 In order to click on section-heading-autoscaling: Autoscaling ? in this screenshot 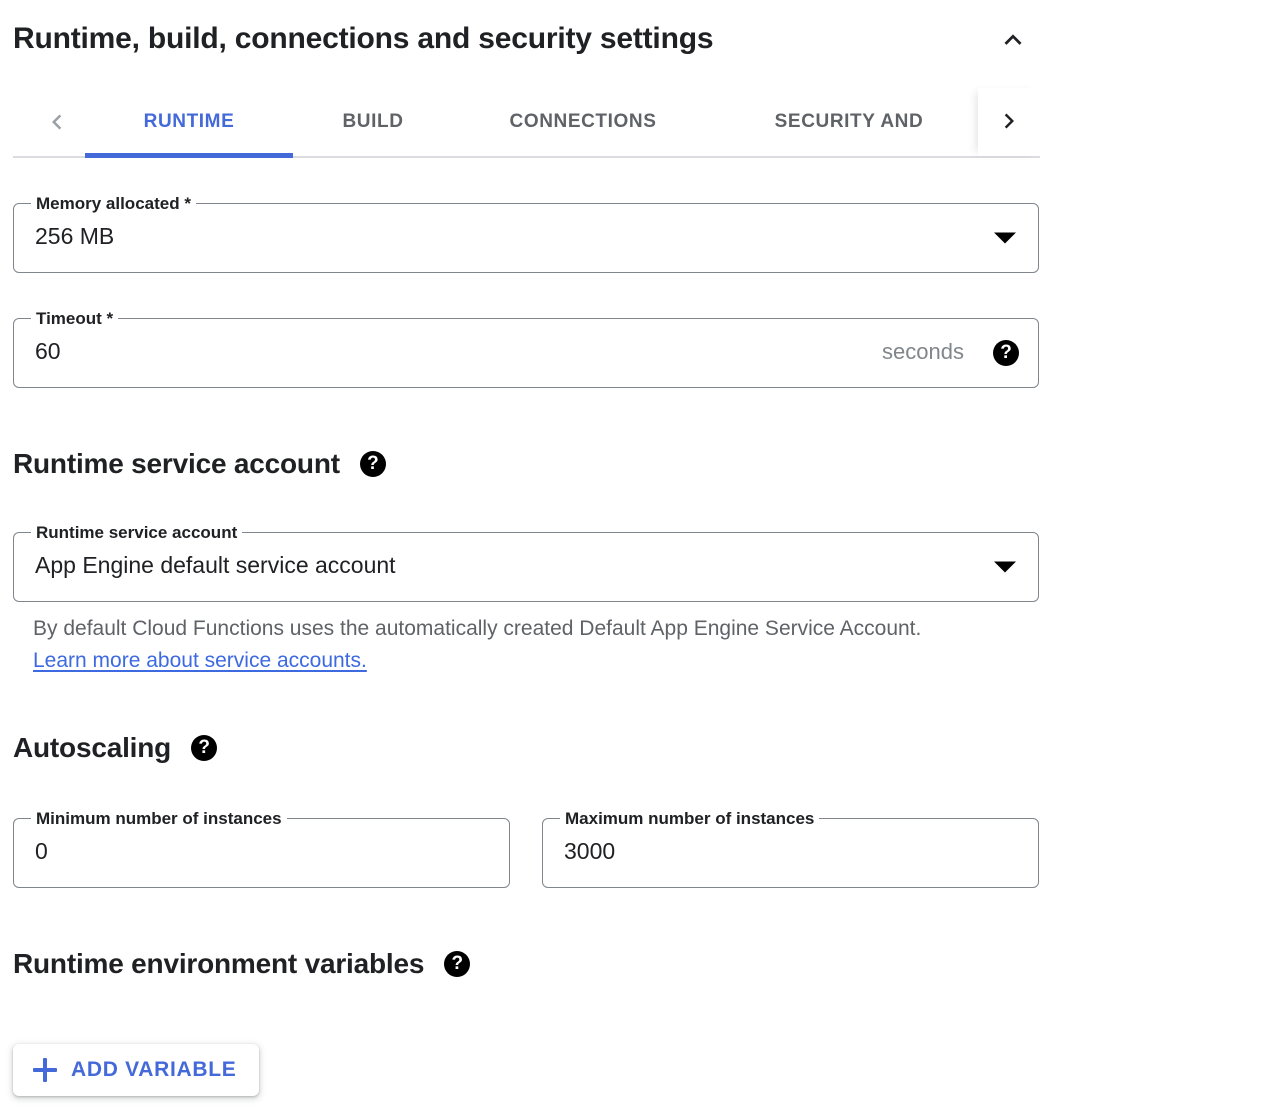, I will do `click(115, 748)`.